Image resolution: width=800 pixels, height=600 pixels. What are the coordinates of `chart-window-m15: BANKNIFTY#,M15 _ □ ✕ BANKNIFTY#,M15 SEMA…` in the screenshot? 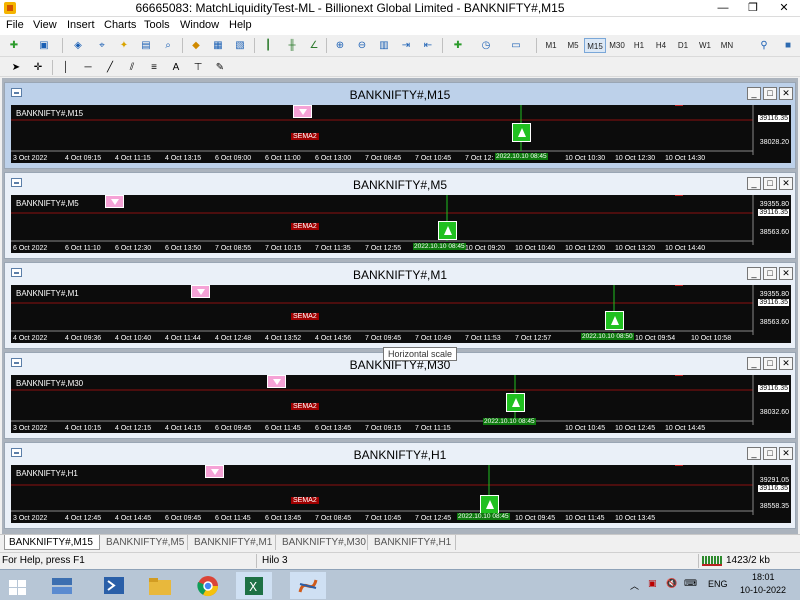 It's located at (400, 125).